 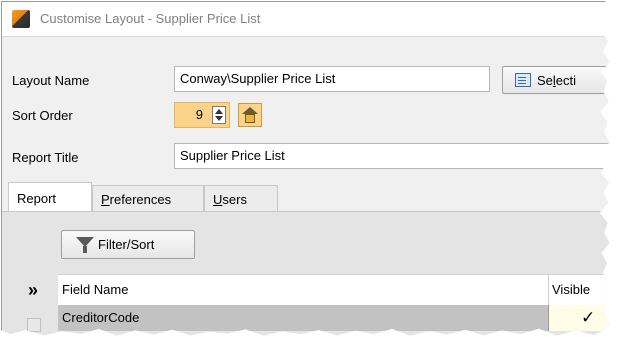 I want to click on column-header-field-name: Field Name, so click(x=95, y=289).